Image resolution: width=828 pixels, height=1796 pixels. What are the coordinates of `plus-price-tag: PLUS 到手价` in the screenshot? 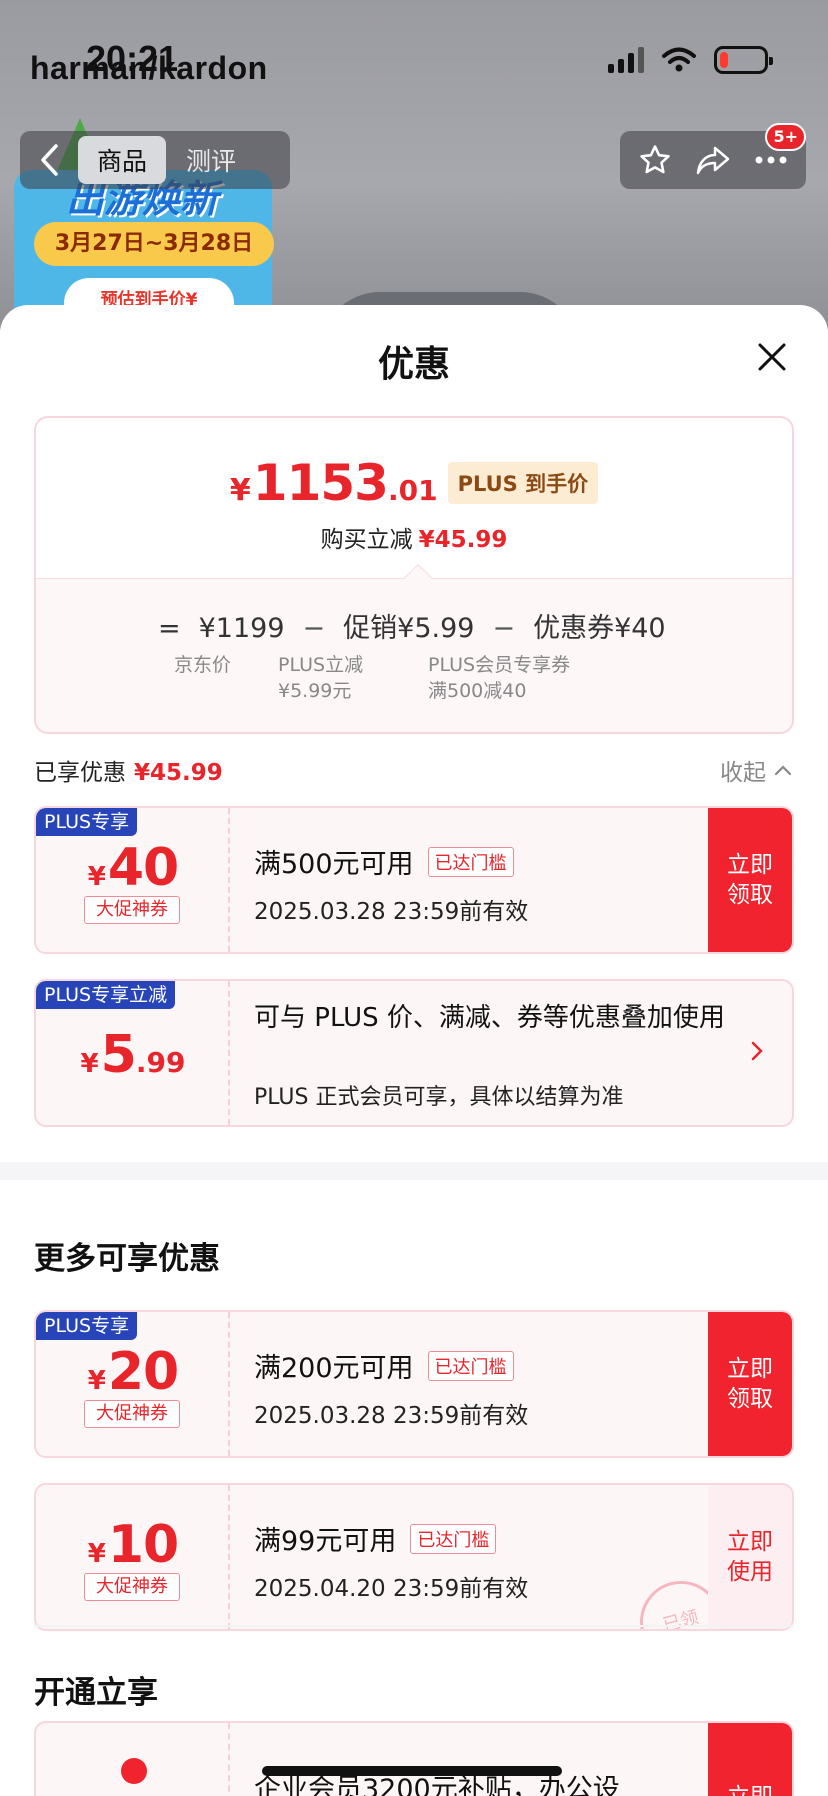 It's located at (523, 483).